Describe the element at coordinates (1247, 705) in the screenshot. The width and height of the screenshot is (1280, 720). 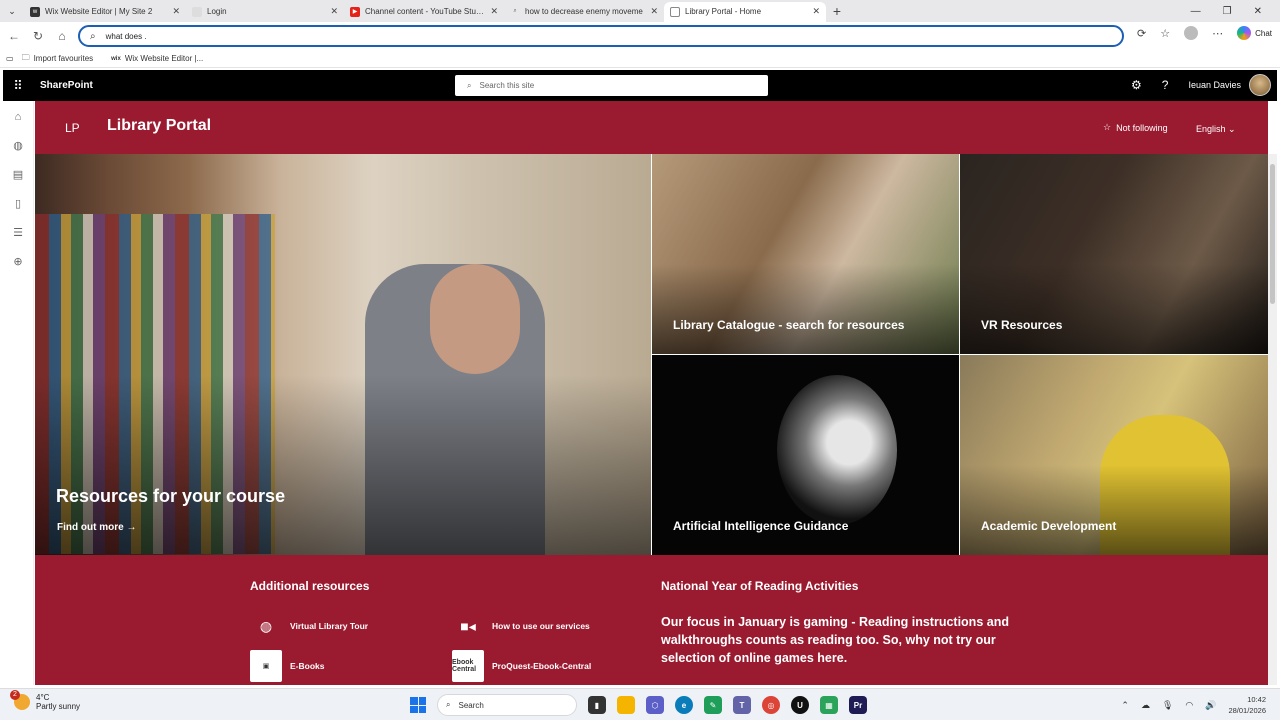
I see `clock: 10:42 28/01/2026` at that location.